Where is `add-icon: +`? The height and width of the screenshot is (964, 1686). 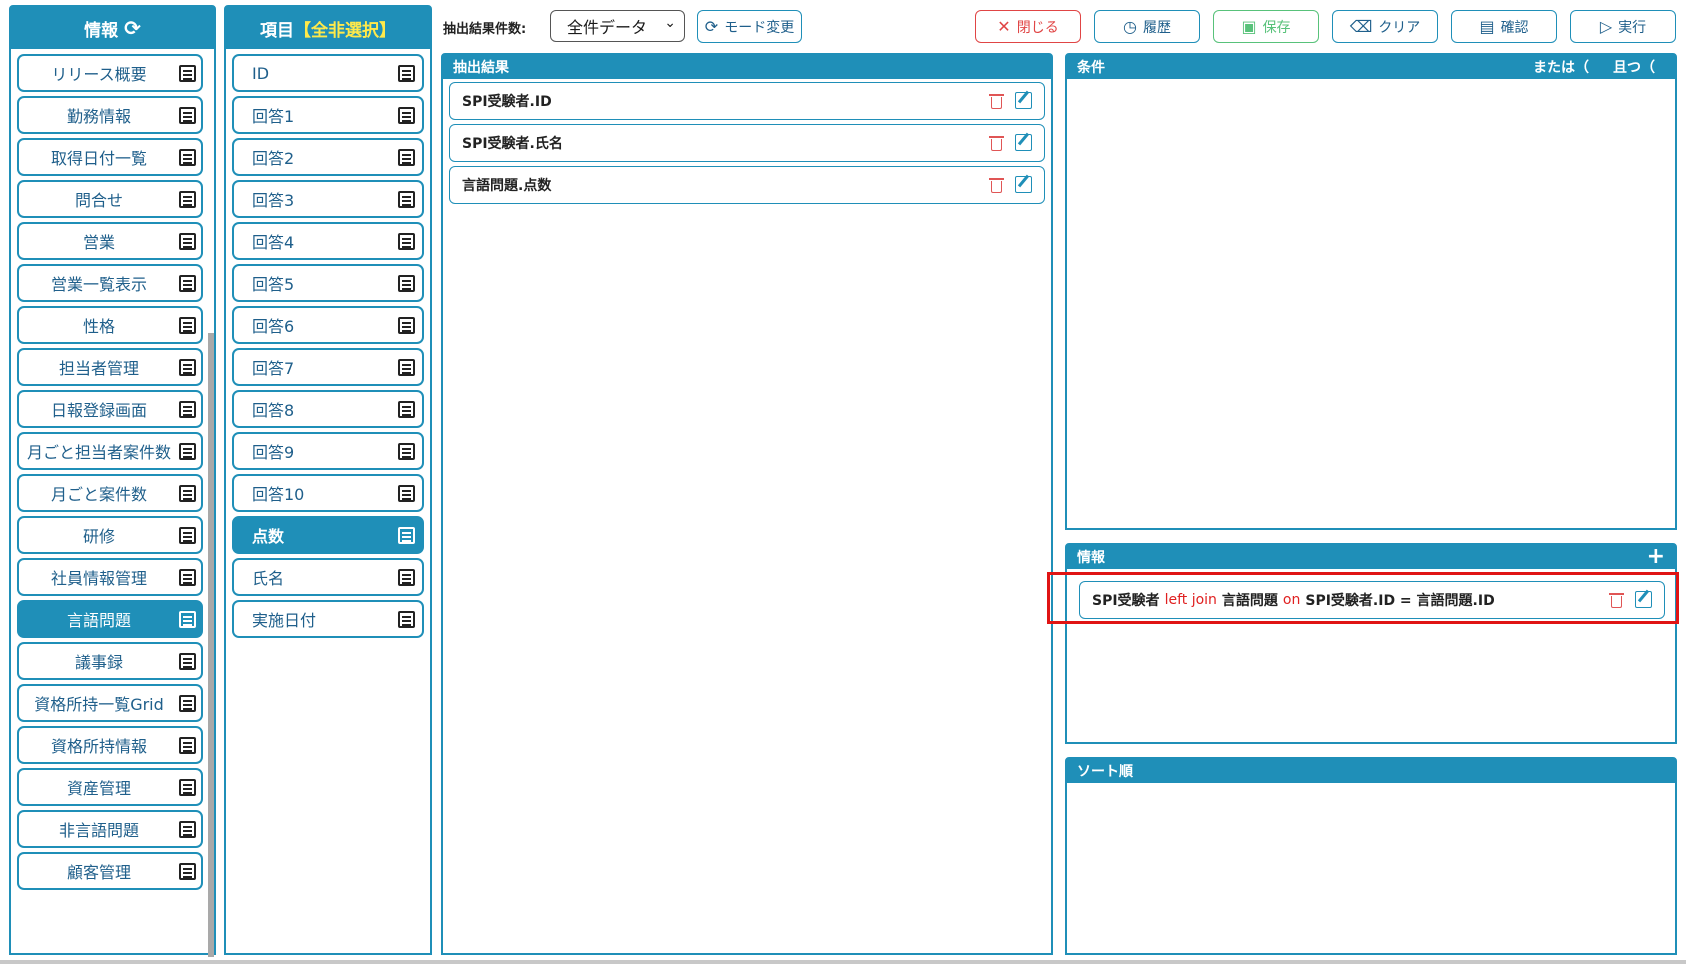 add-icon: + is located at coordinates (1656, 557).